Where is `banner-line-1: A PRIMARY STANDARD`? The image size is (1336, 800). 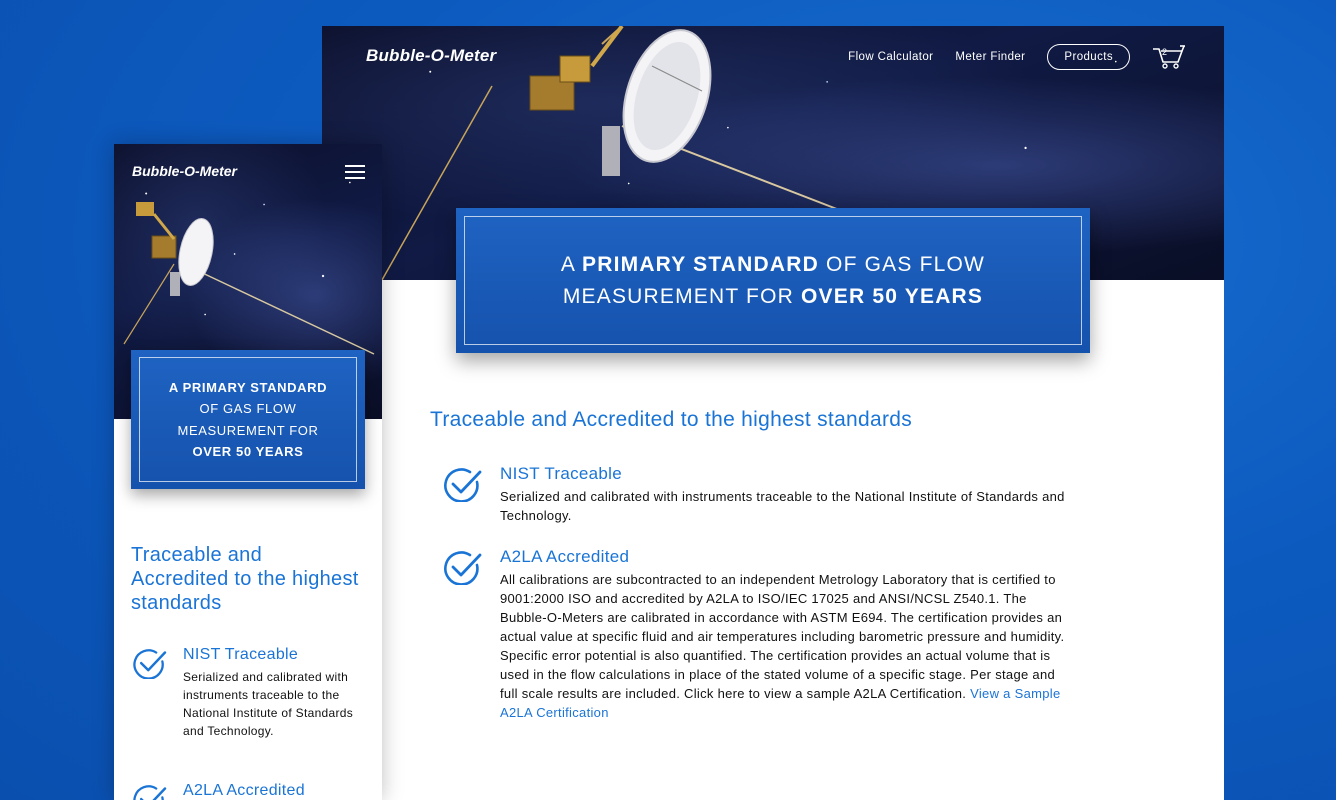
banner-line-1: A PRIMARY STANDARD is located at coordinates (248, 387).